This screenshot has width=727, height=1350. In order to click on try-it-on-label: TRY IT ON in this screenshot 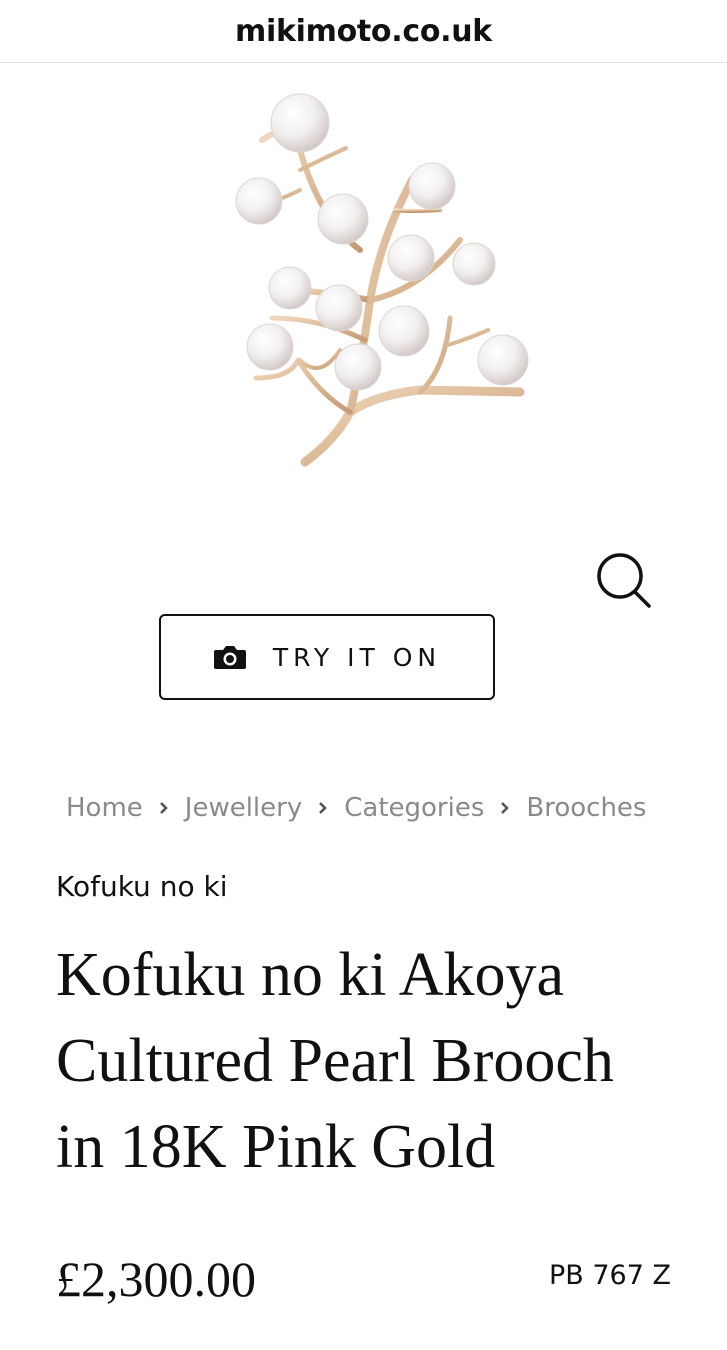, I will do `click(357, 657)`.